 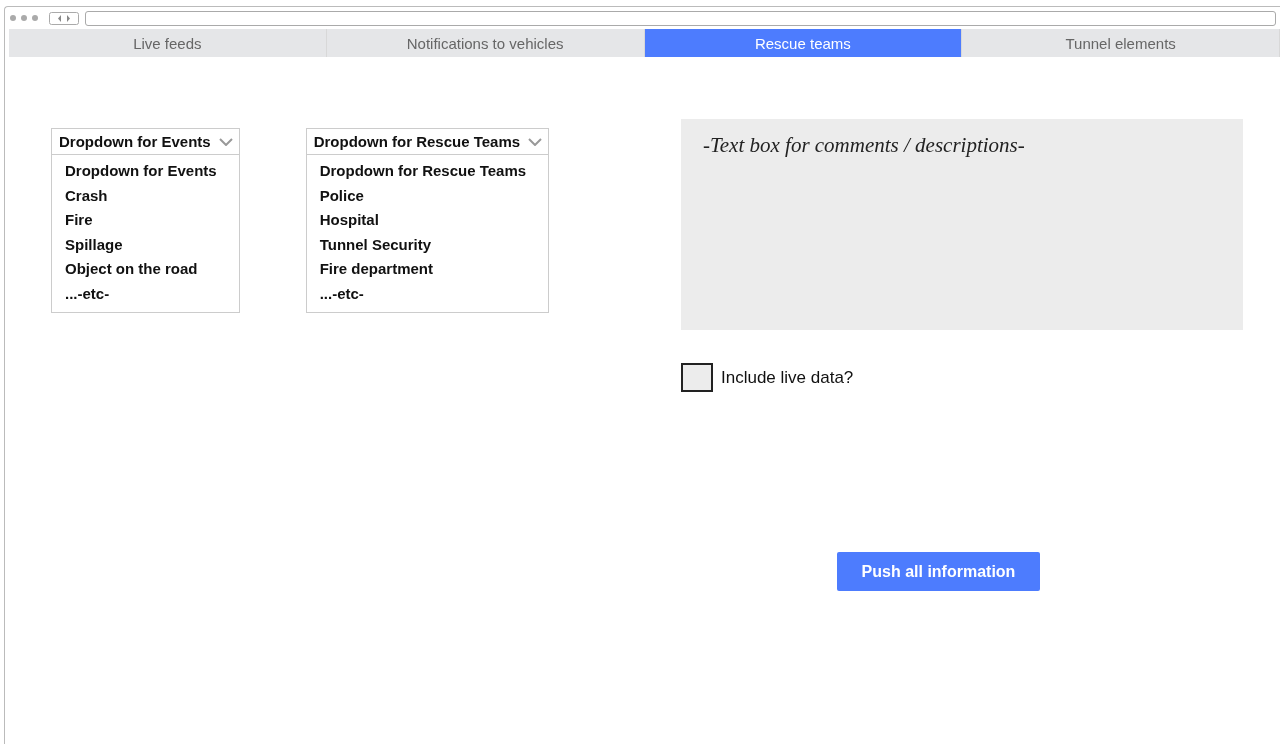 What do you see at coordinates (417, 141) in the screenshot?
I see `dropdown-label: Dropdown for Rescue Teams` at bounding box center [417, 141].